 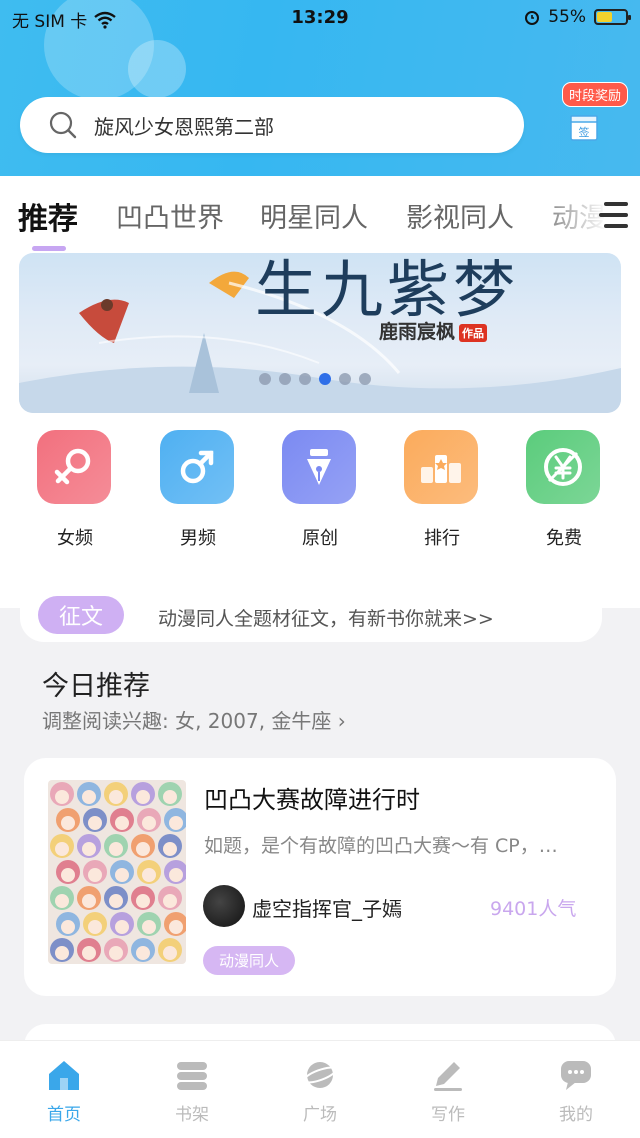 I want to click on category-label: 男频, so click(x=198, y=538).